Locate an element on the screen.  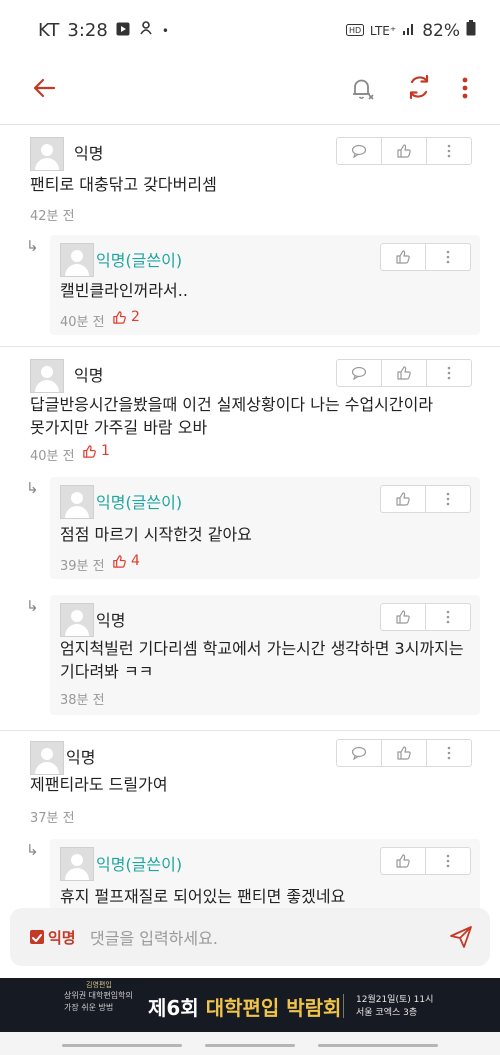
nav-recents-handle is located at coordinates (378, 1045).